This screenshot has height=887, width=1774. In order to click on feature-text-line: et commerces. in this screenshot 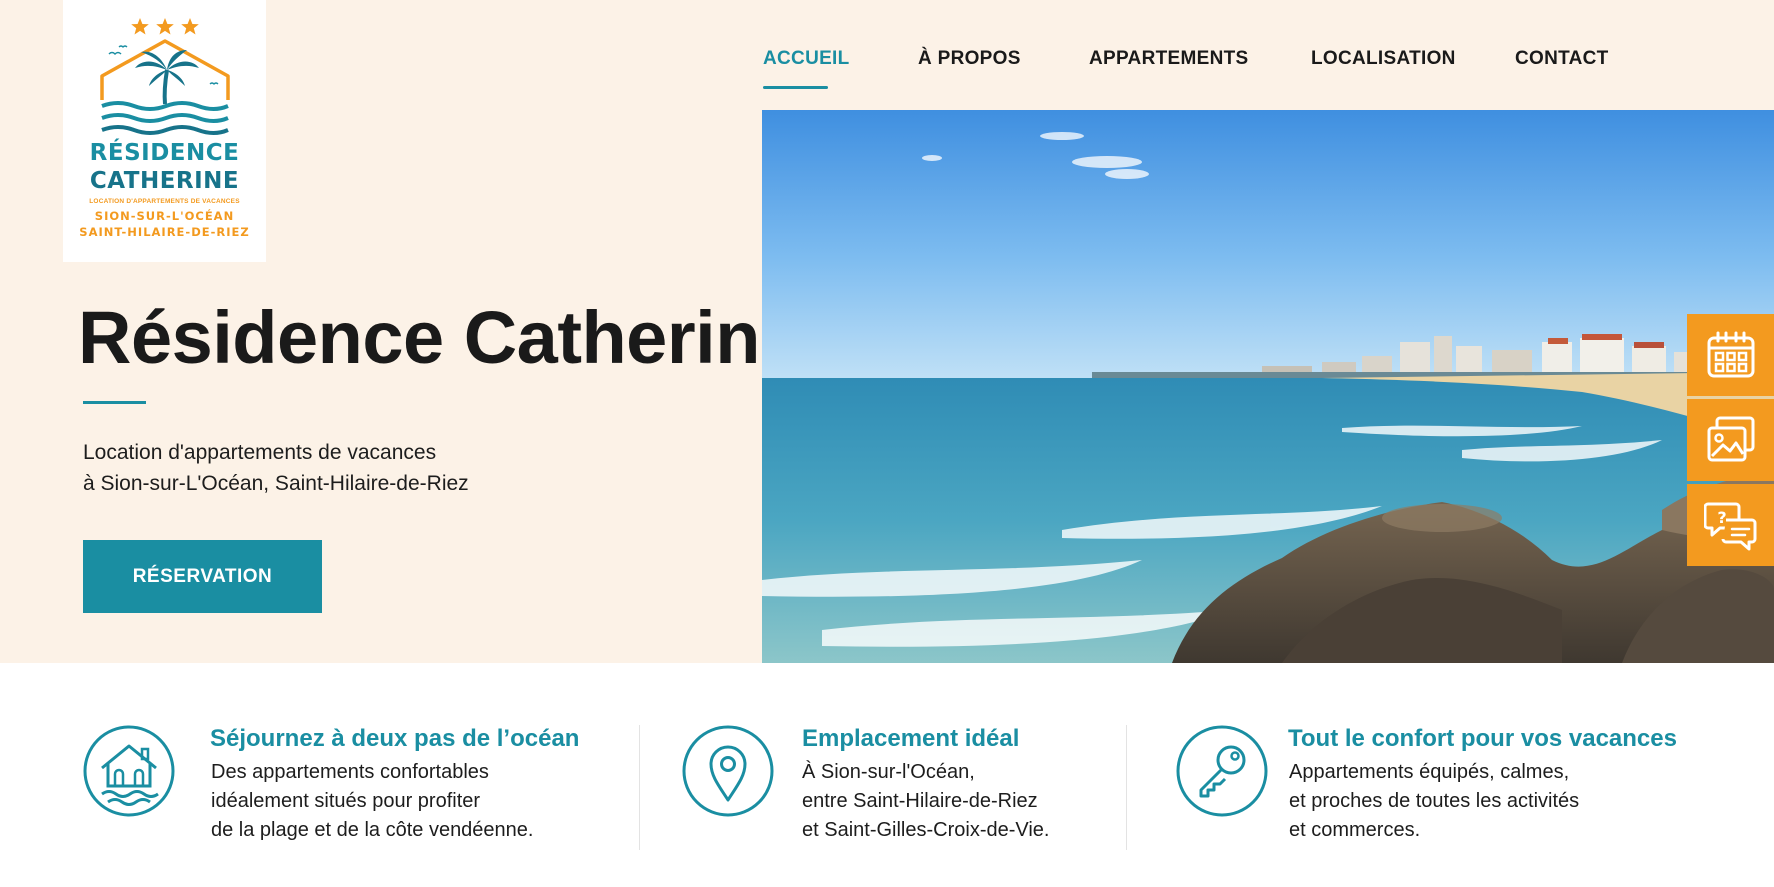, I will do `click(1355, 830)`.